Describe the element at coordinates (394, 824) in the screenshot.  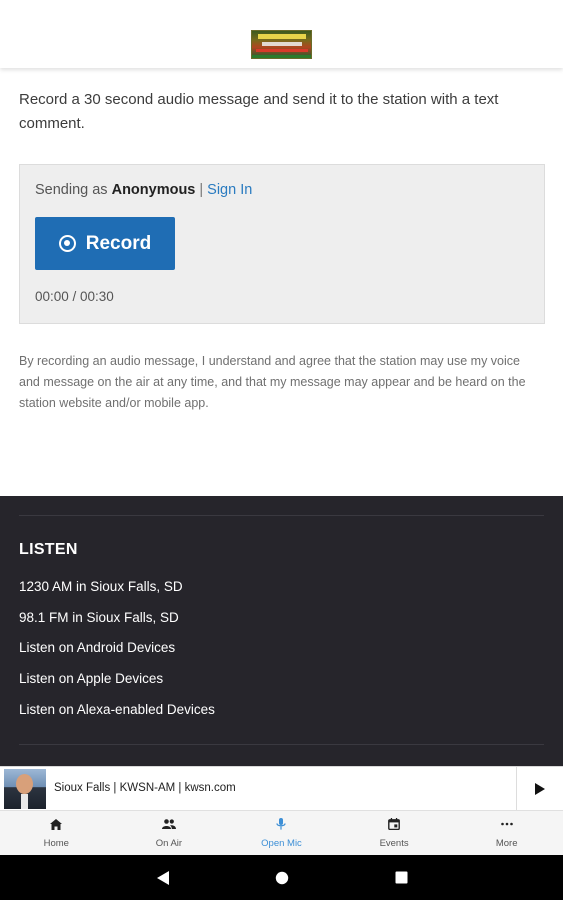
I see `calendar-icon` at that location.